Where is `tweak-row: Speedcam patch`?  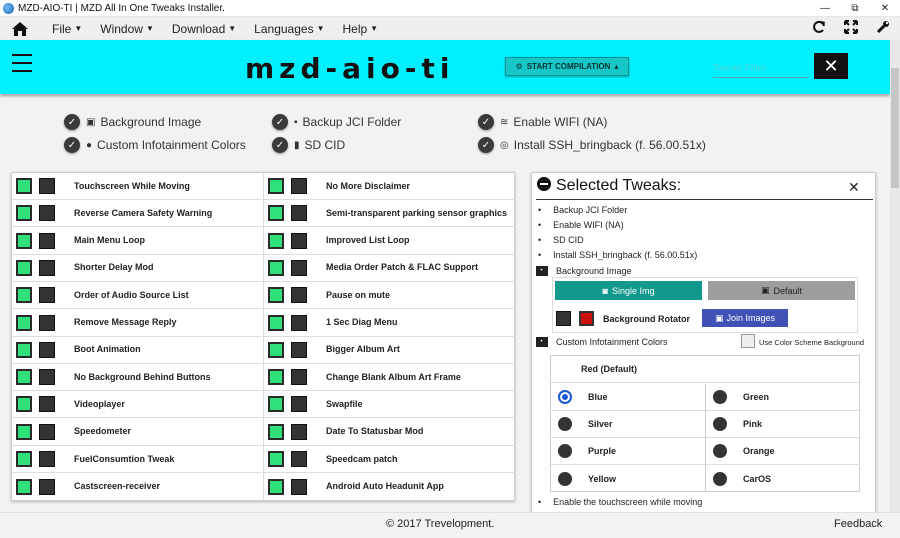
tweak-row: Speedcam patch is located at coordinates (389, 459).